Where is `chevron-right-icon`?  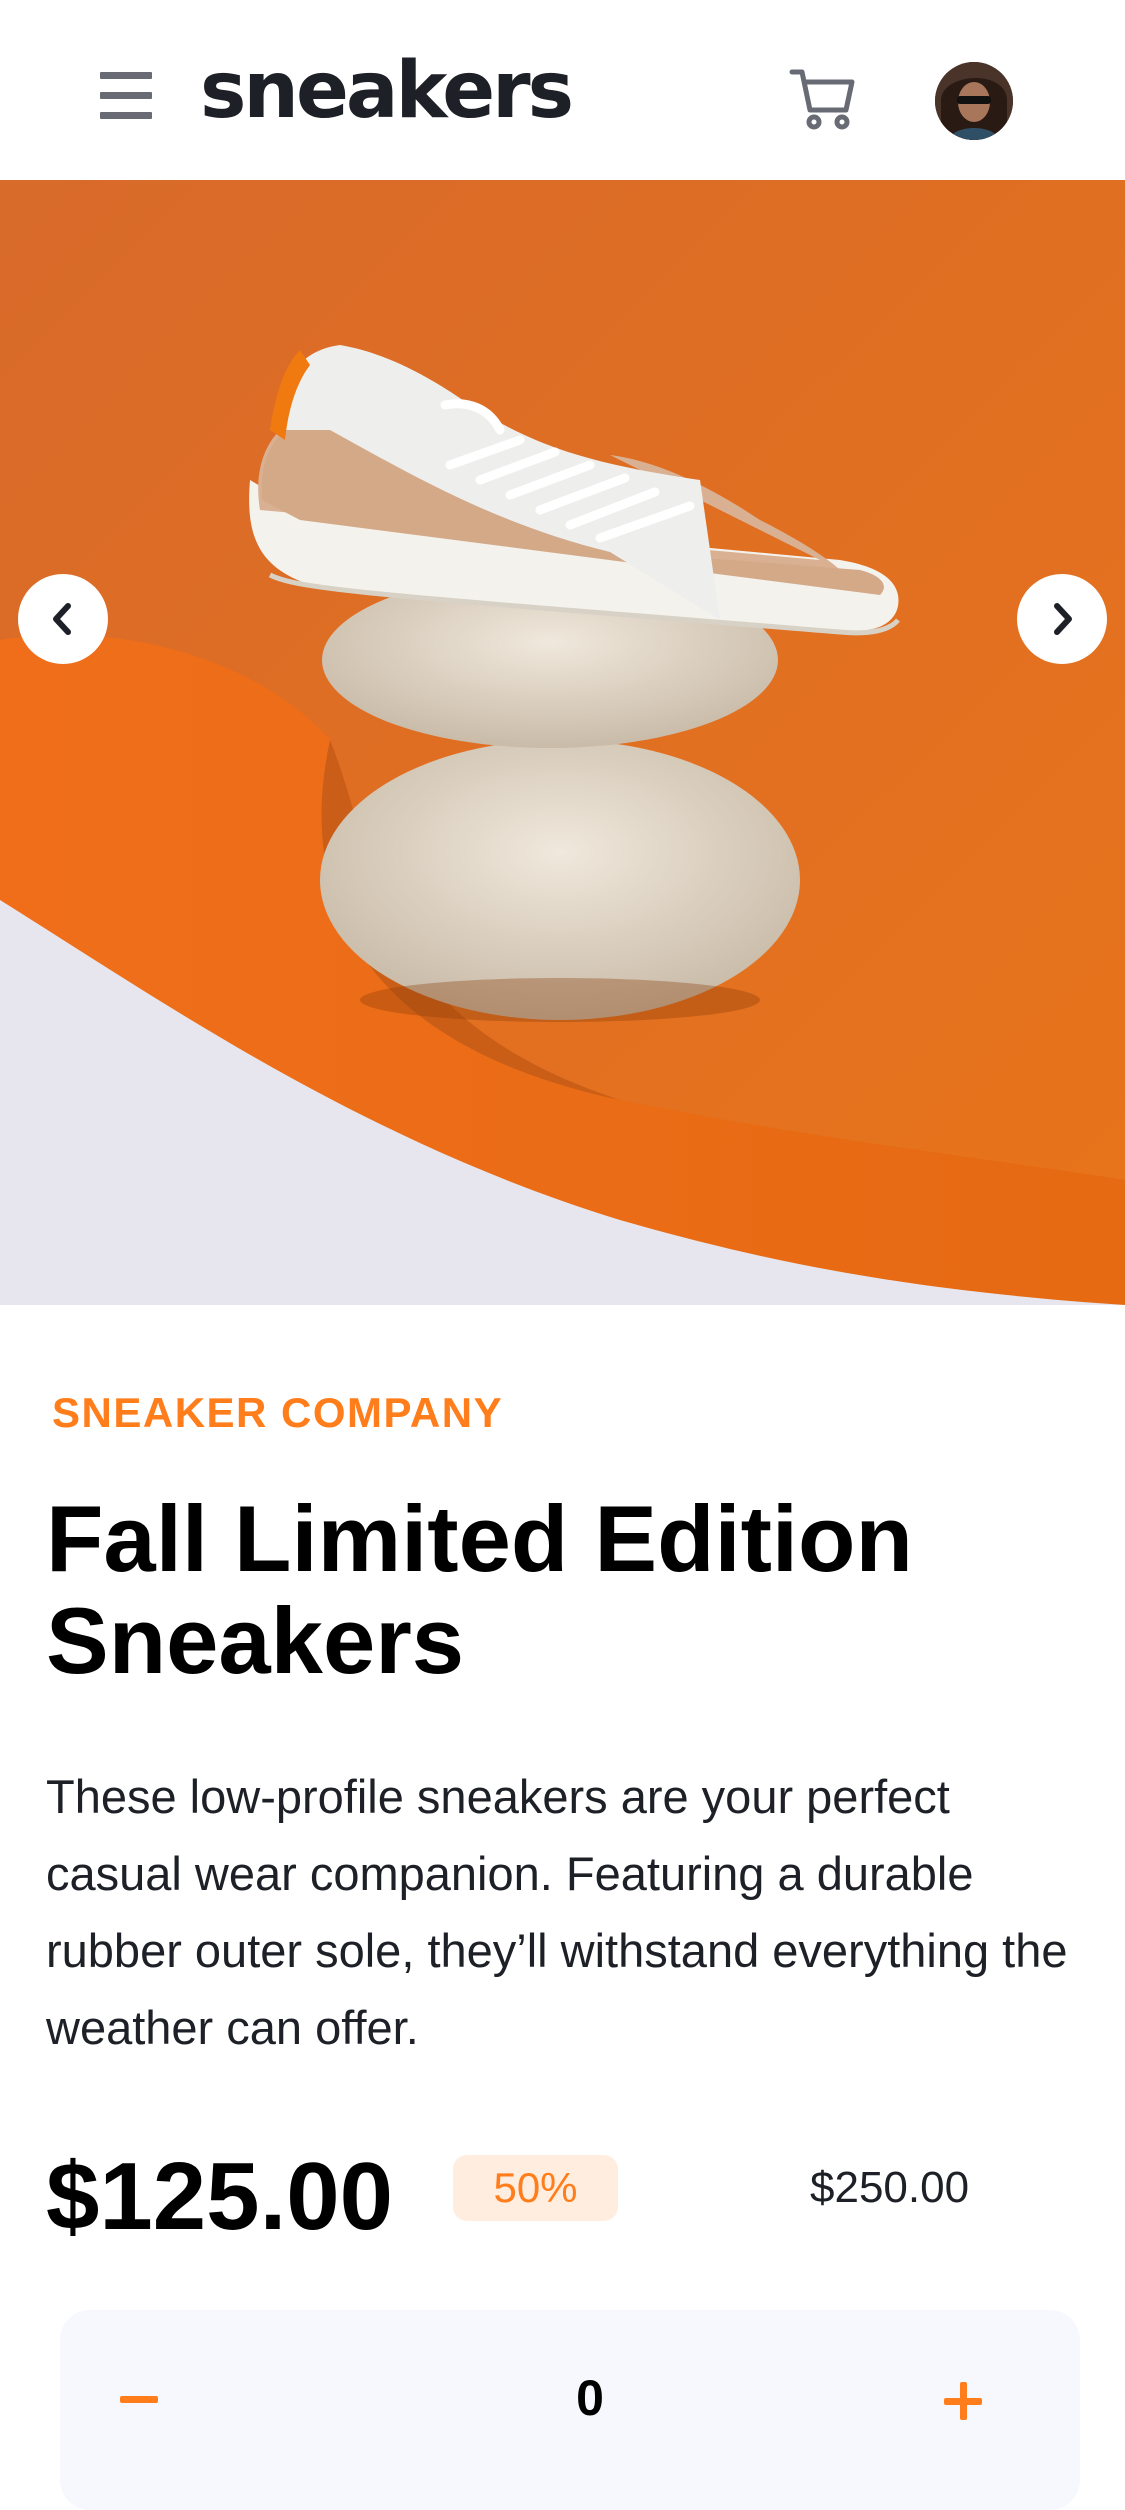 chevron-right-icon is located at coordinates (1063, 619).